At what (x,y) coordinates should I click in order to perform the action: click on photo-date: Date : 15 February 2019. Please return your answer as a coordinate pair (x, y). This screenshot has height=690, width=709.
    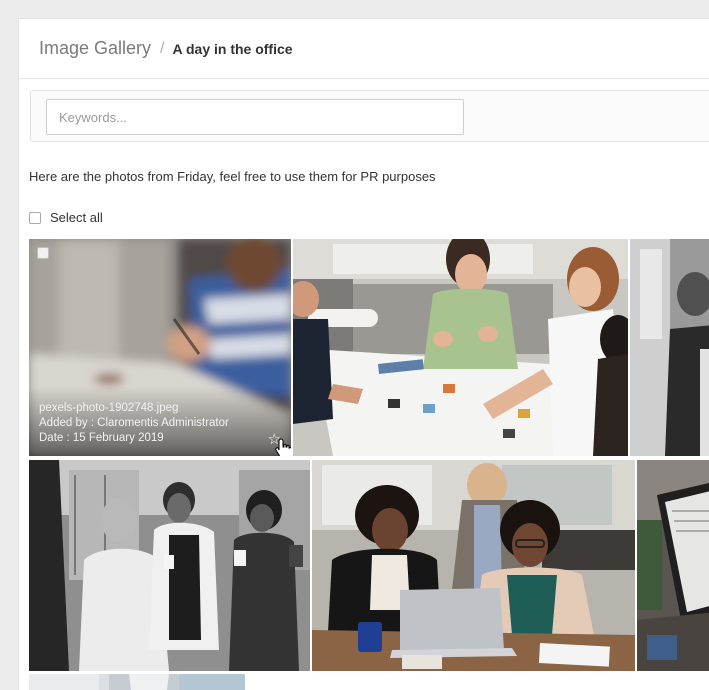
    Looking at the image, I should click on (101, 438).